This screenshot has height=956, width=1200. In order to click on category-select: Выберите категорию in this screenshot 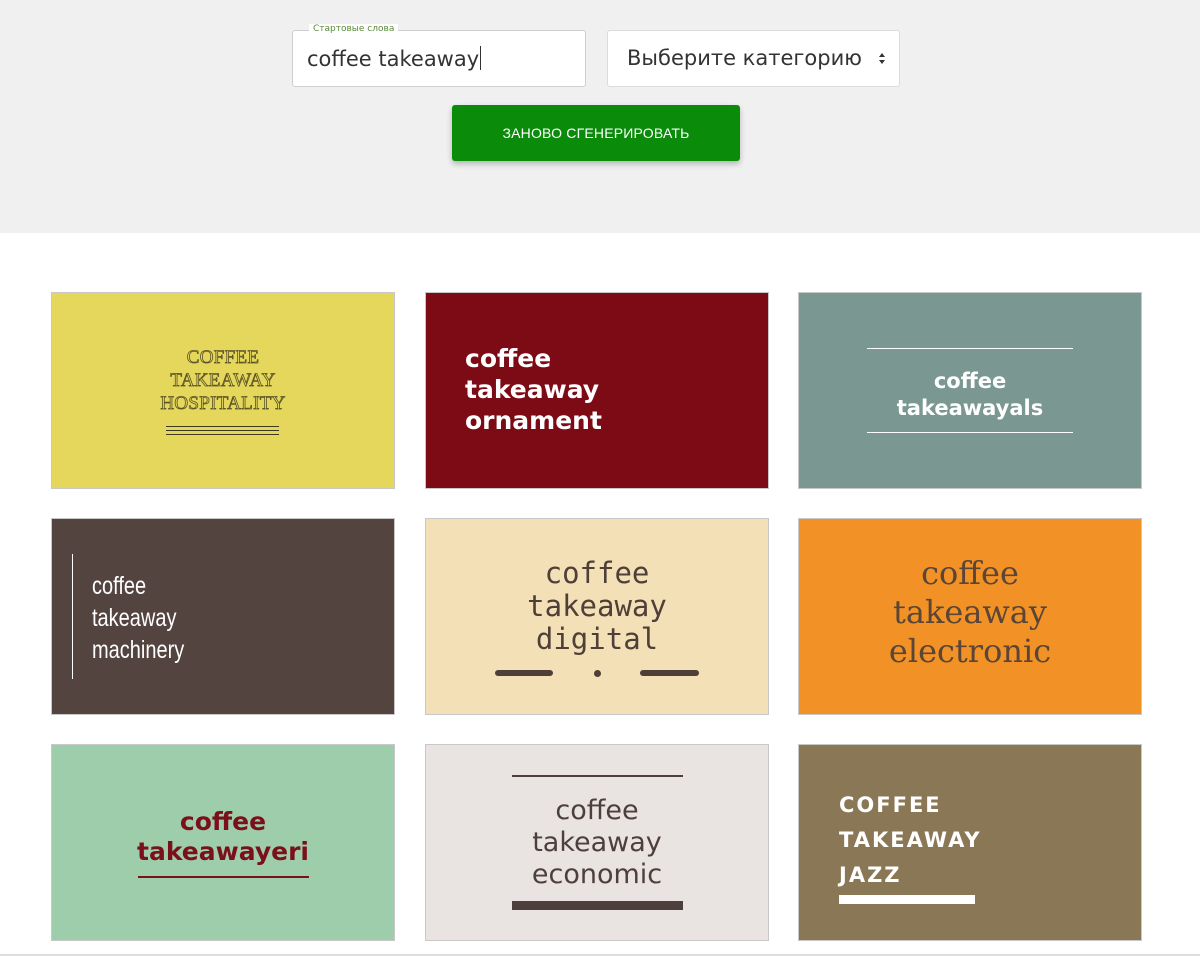, I will do `click(753, 58)`.